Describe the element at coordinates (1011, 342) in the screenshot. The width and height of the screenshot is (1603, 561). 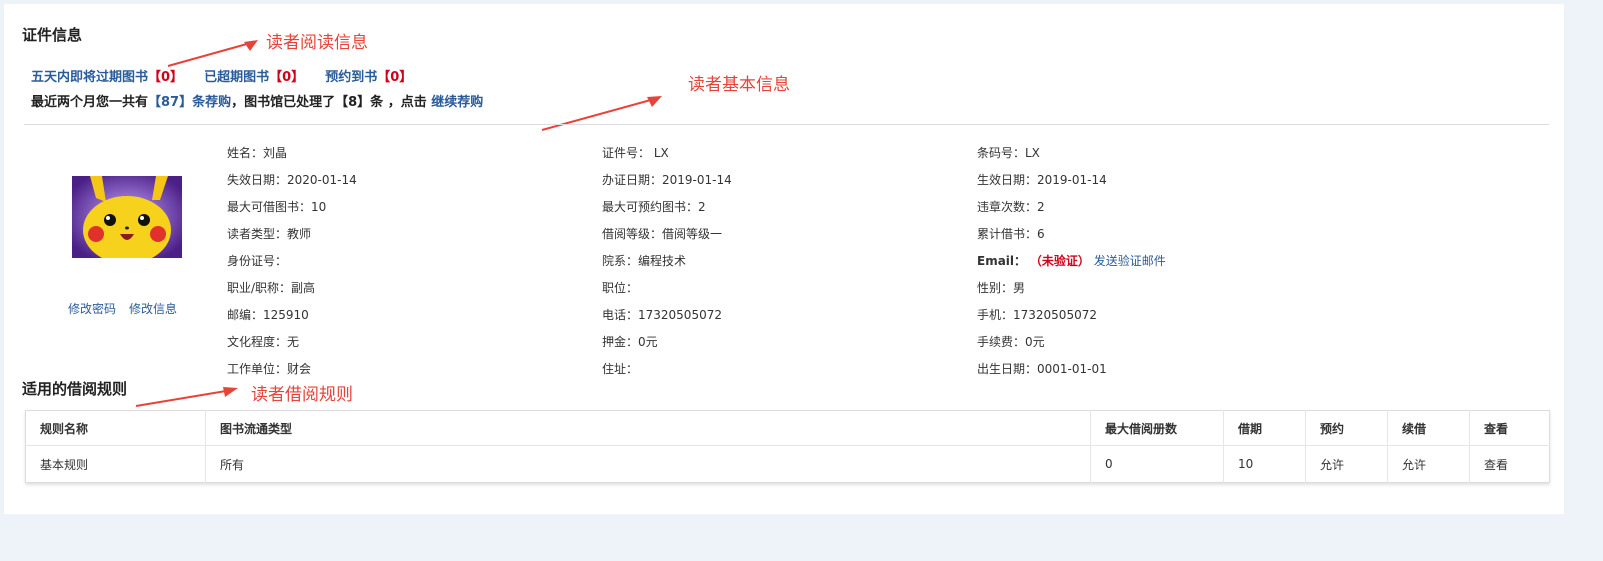
I see `info-fee: 手续费：0元` at that location.